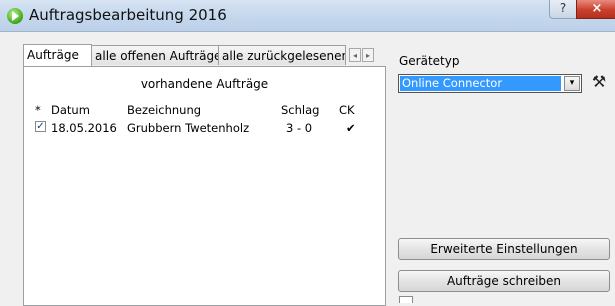 The height and width of the screenshot is (306, 615). Describe the element at coordinates (572, 83) in the screenshot. I see `chevron-down-icon: ▾` at that location.